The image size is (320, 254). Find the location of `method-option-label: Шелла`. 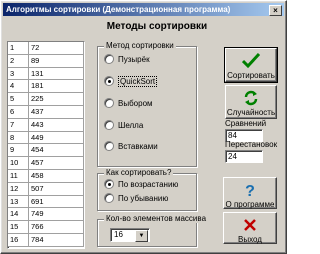

method-option-label: Шелла is located at coordinates (131, 125).